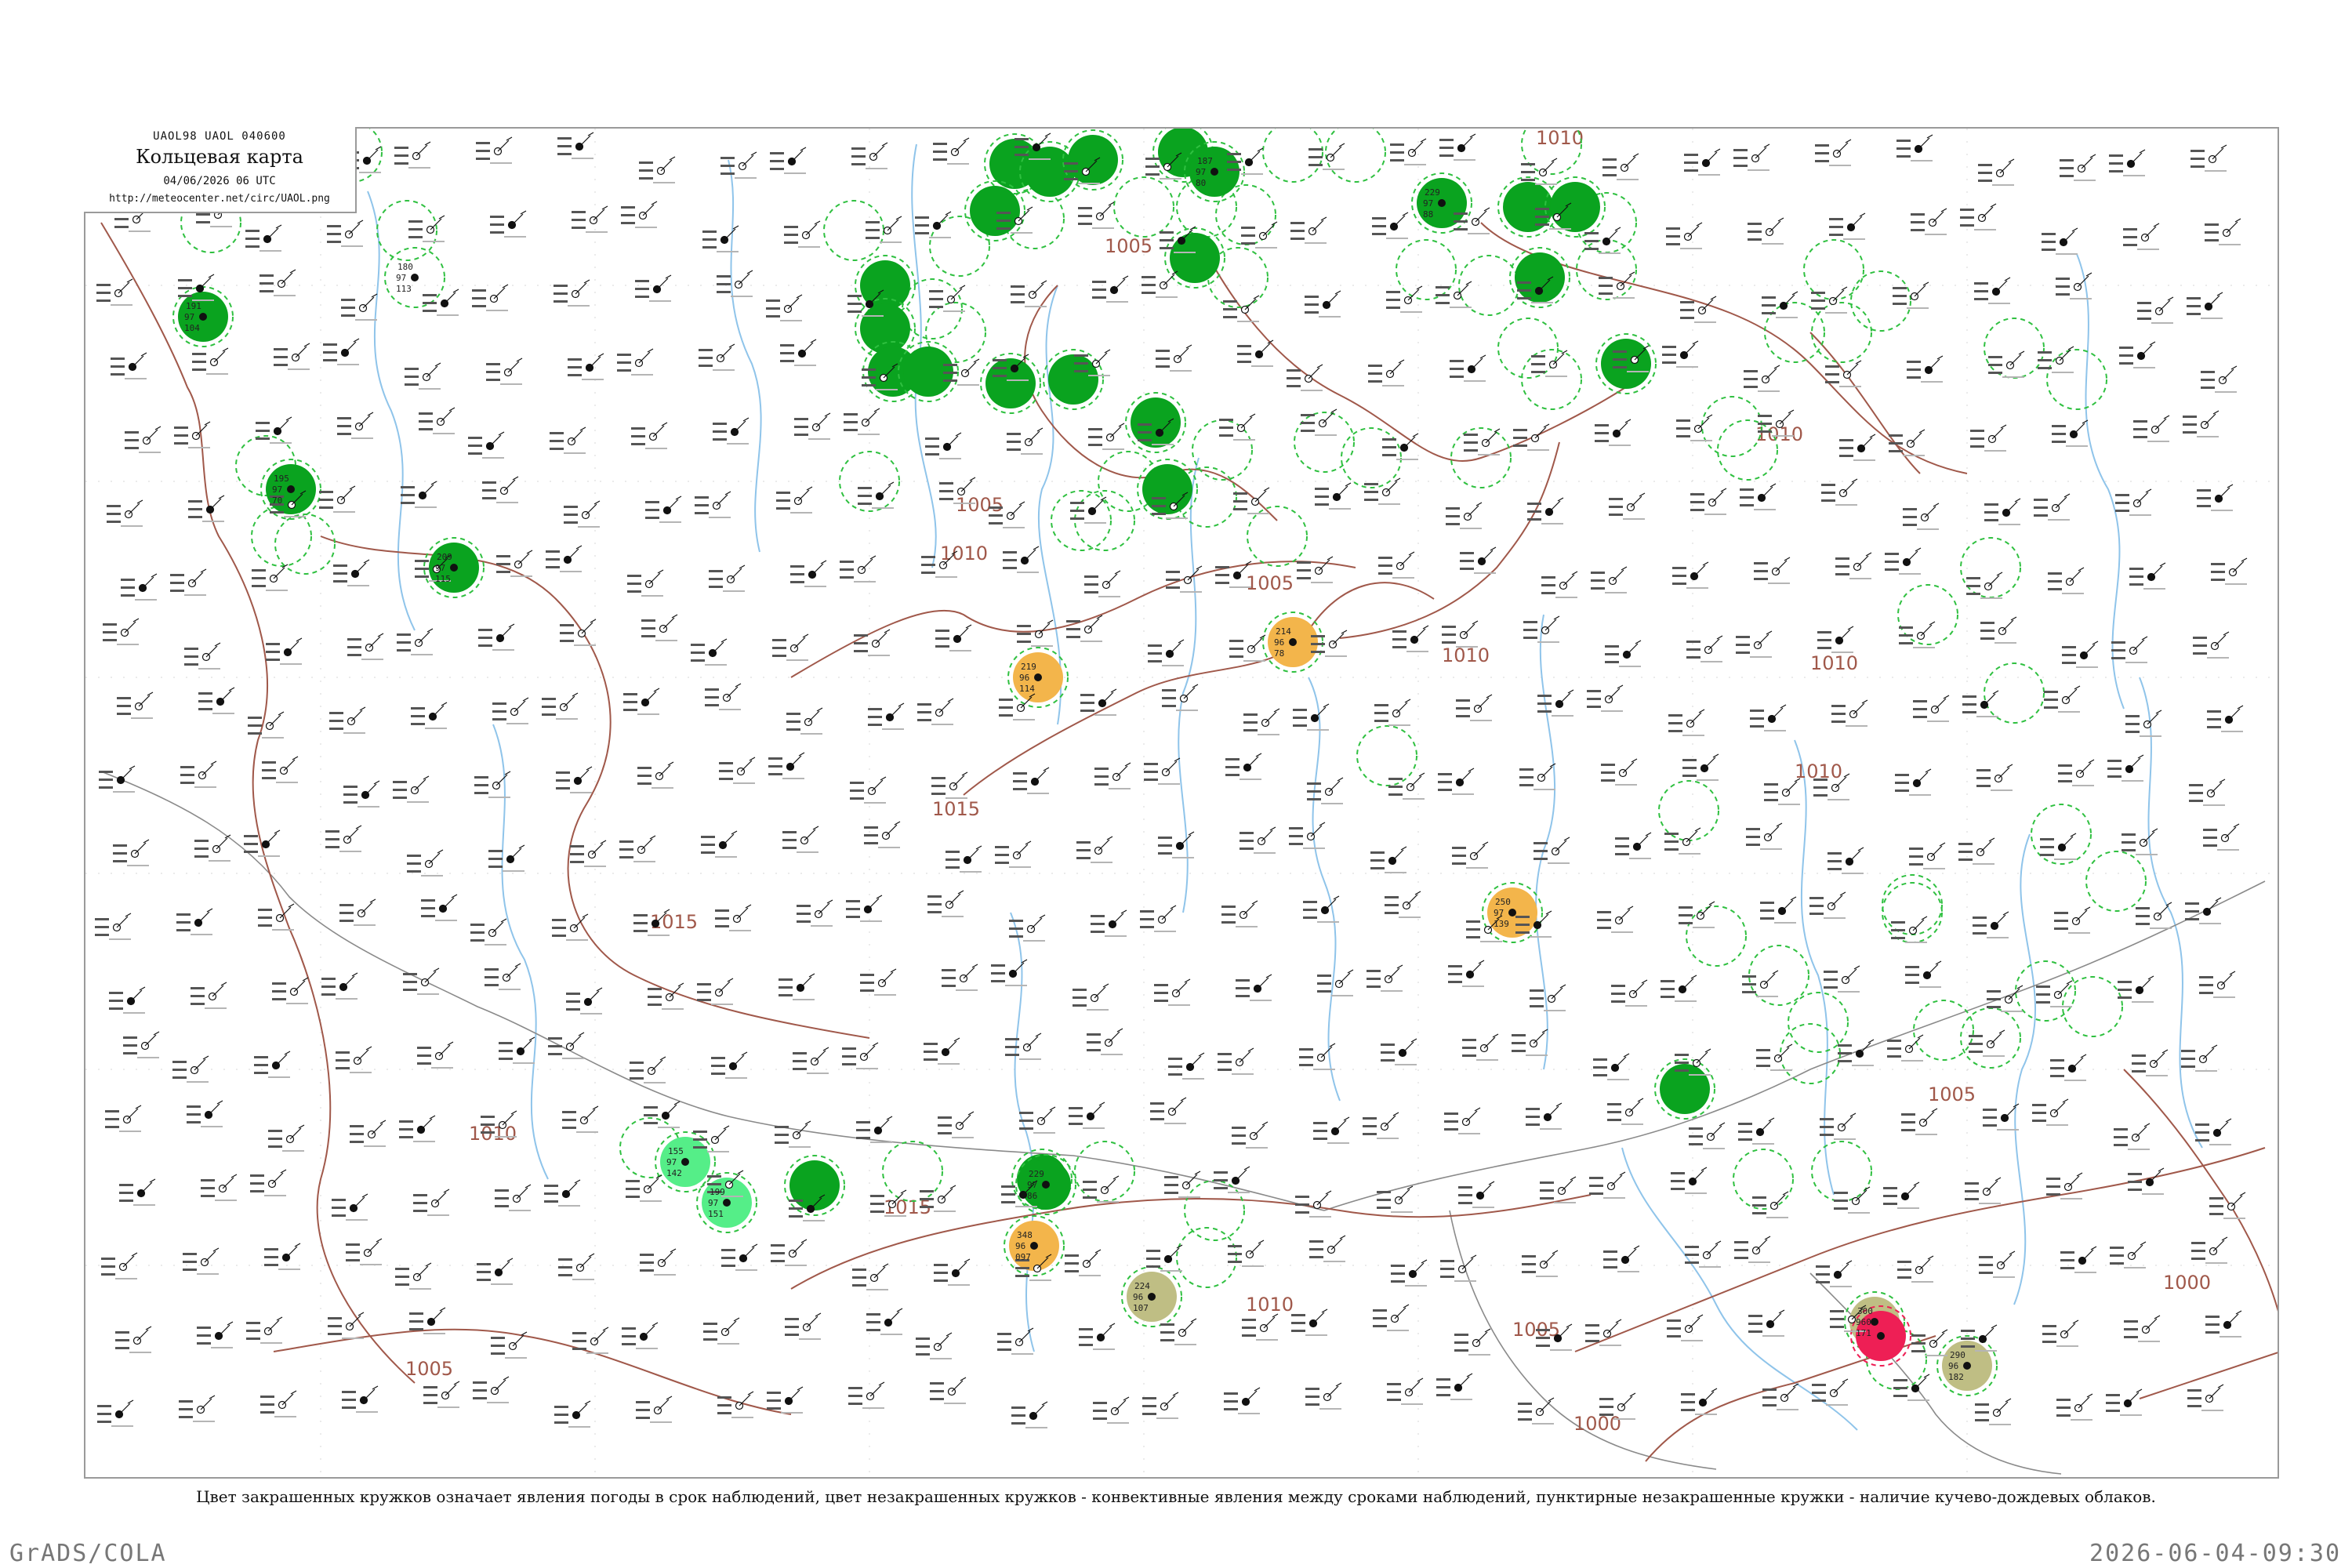 This screenshot has height=1568, width=2352. Describe the element at coordinates (1201, 183) in the screenshot. I see `station-value-d: 80` at that location.